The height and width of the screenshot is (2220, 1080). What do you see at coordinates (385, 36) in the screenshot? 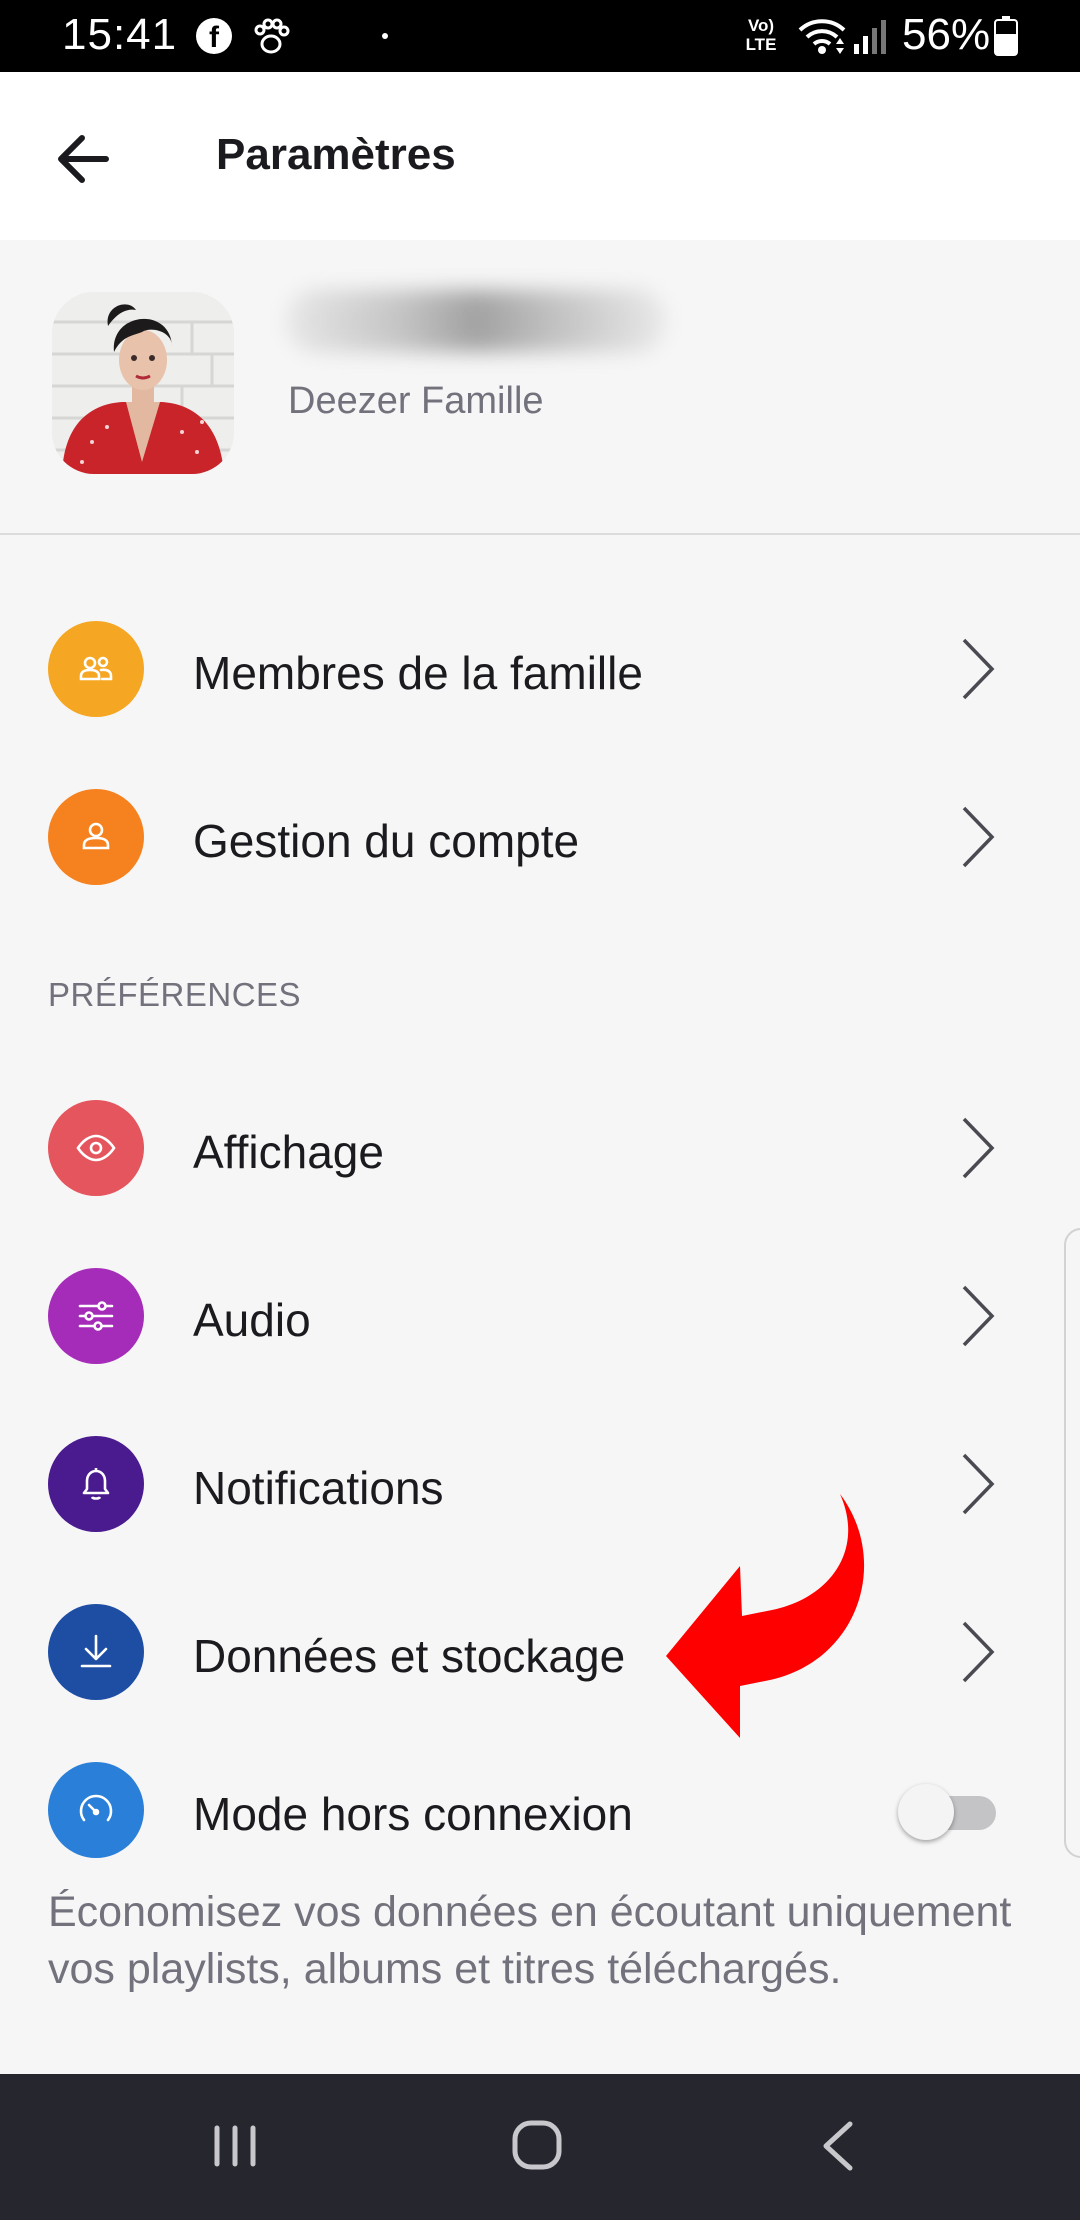
I see `notification-dot-icon` at bounding box center [385, 36].